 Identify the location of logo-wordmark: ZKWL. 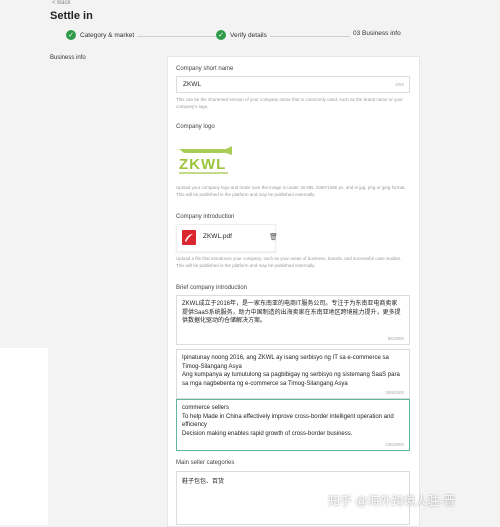
(202, 164).